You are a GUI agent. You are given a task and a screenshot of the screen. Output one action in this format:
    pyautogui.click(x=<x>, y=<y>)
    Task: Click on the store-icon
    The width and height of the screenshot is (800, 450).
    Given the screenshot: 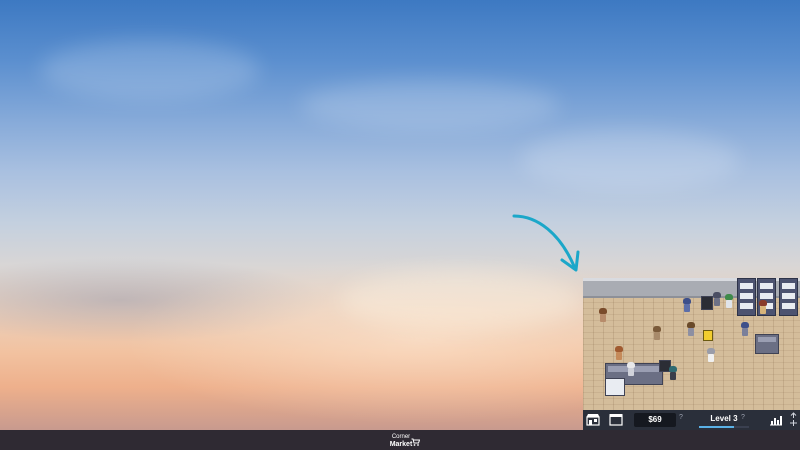 What is the action you would take?
    pyautogui.click(x=593, y=419)
    